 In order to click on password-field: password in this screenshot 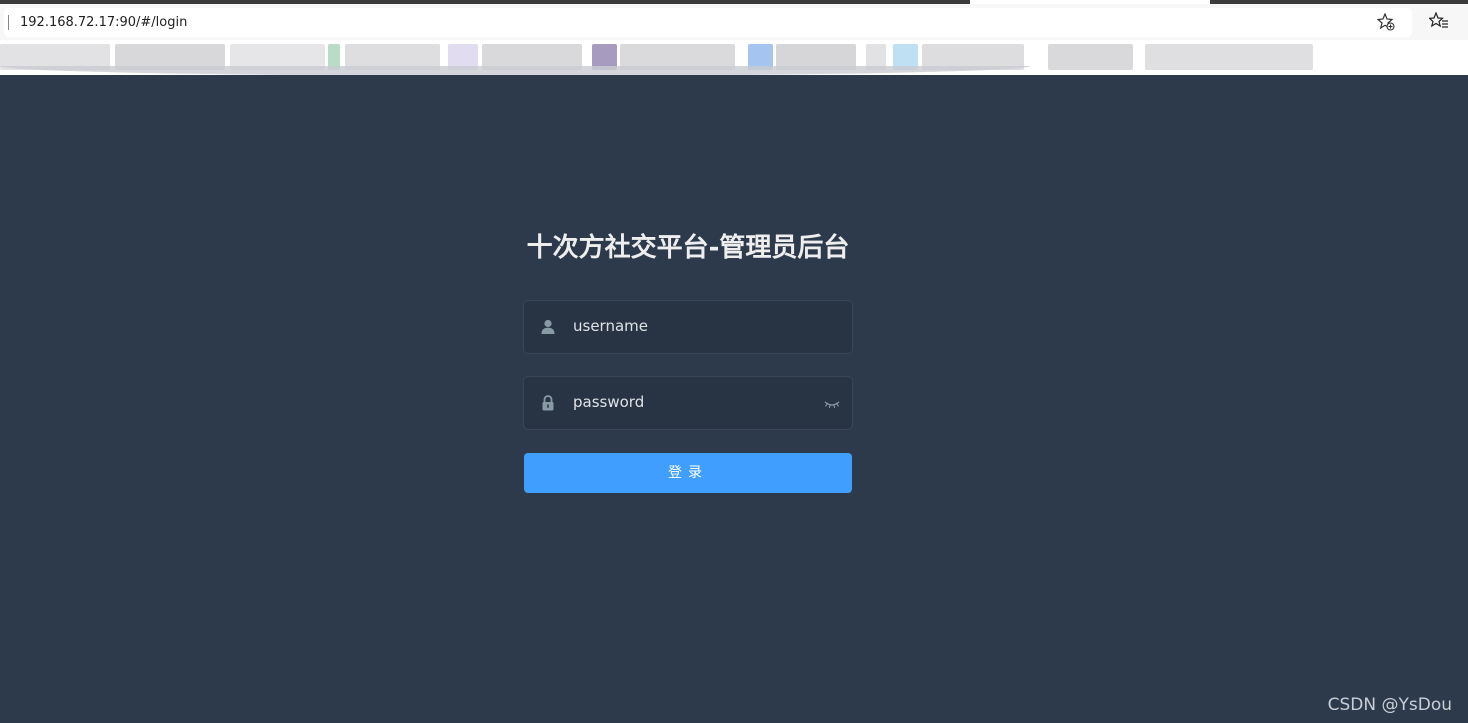, I will do `click(688, 403)`.